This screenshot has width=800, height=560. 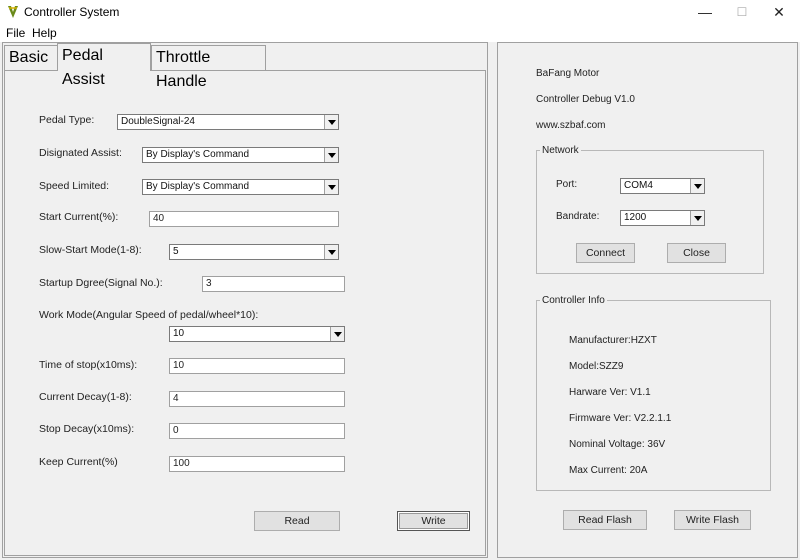 I want to click on controller-info-title: Controller Info, so click(x=573, y=300).